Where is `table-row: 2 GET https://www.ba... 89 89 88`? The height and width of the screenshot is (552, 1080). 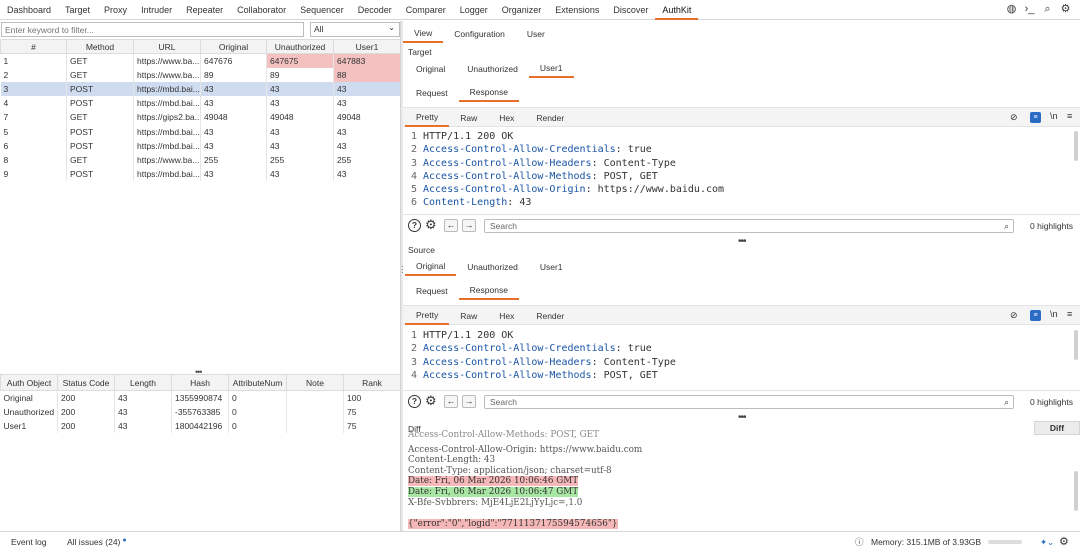 table-row: 2 GET https://www.ba... 89 89 88 is located at coordinates (200, 74).